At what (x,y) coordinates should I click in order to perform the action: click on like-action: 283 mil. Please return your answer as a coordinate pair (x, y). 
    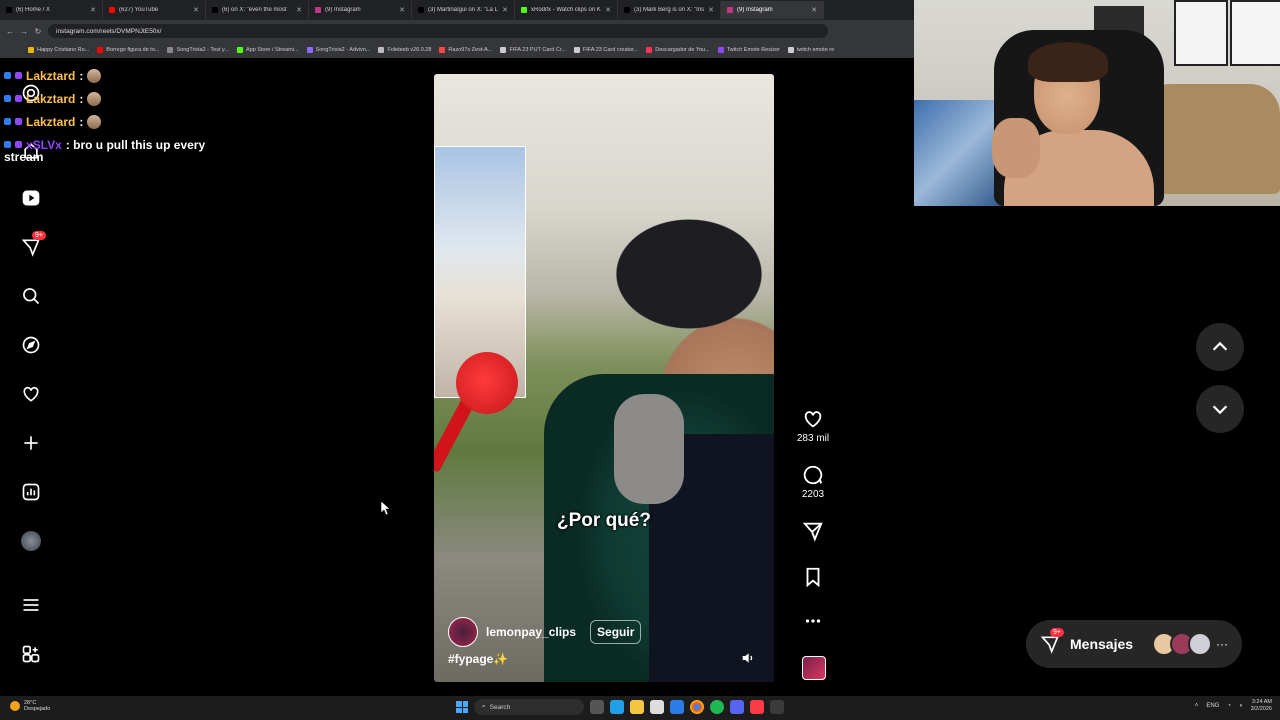
    Looking at the image, I should click on (813, 426).